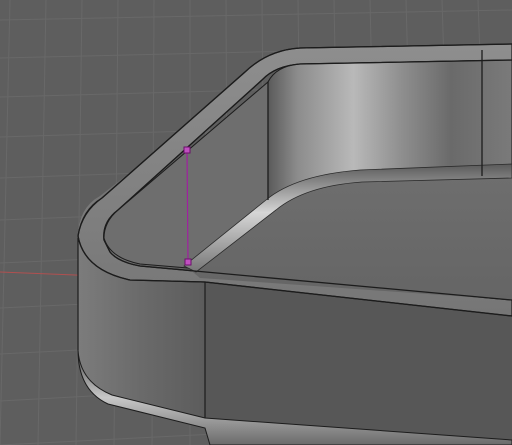  I want to click on sketch-point-top, so click(187, 150).